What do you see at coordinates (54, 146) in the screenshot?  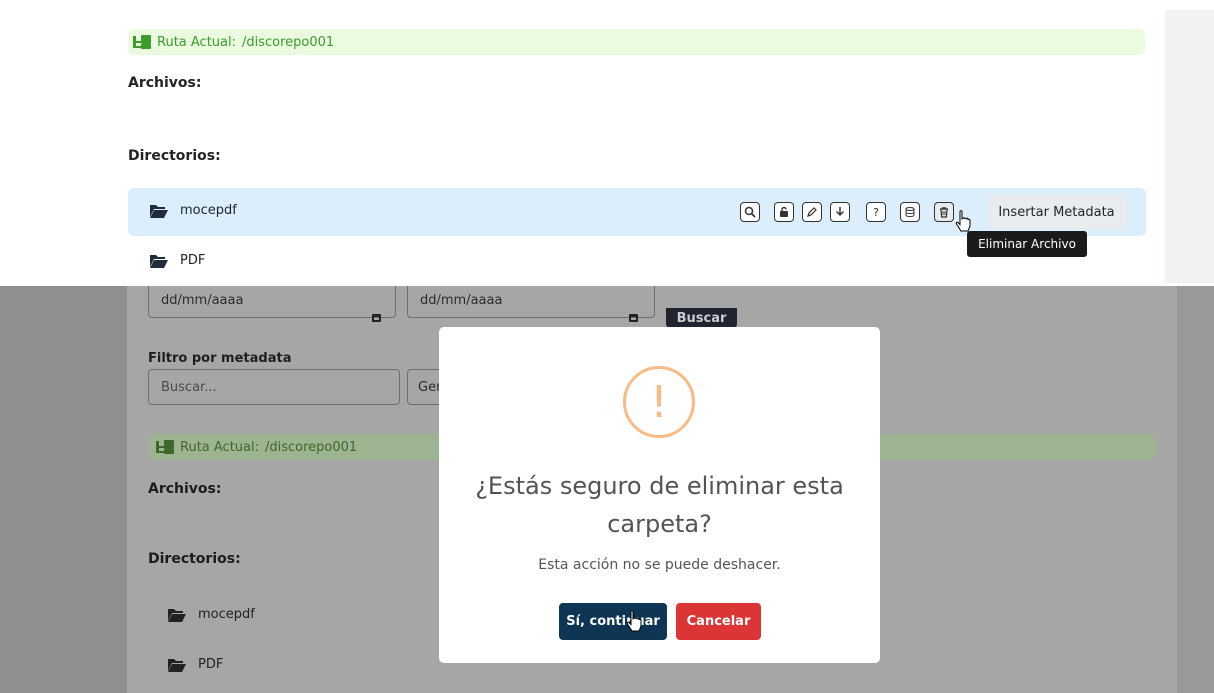 I see `left-gutter` at bounding box center [54, 146].